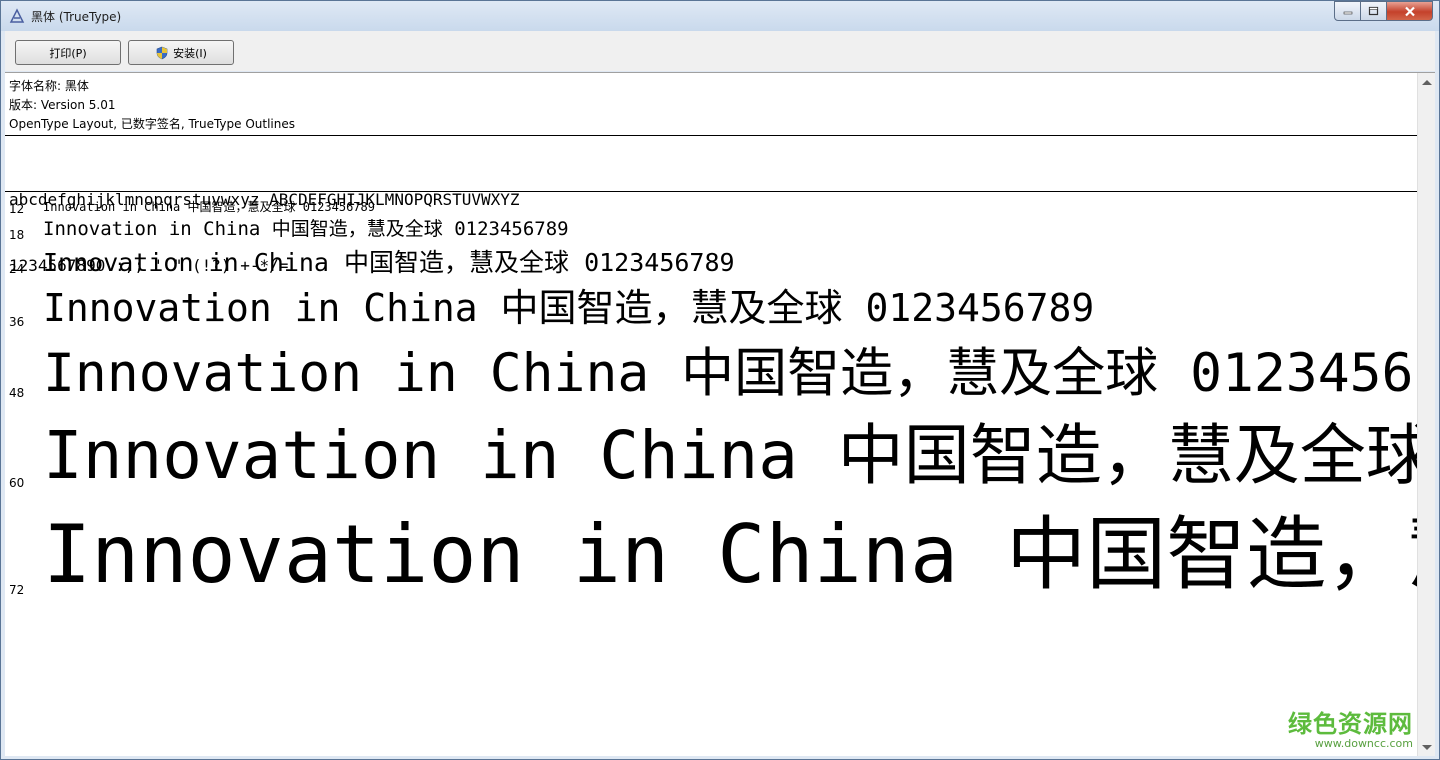 The height and width of the screenshot is (760, 1440). I want to click on watermark: 绿色资源网 www.downcc.com, so click(1350, 730).